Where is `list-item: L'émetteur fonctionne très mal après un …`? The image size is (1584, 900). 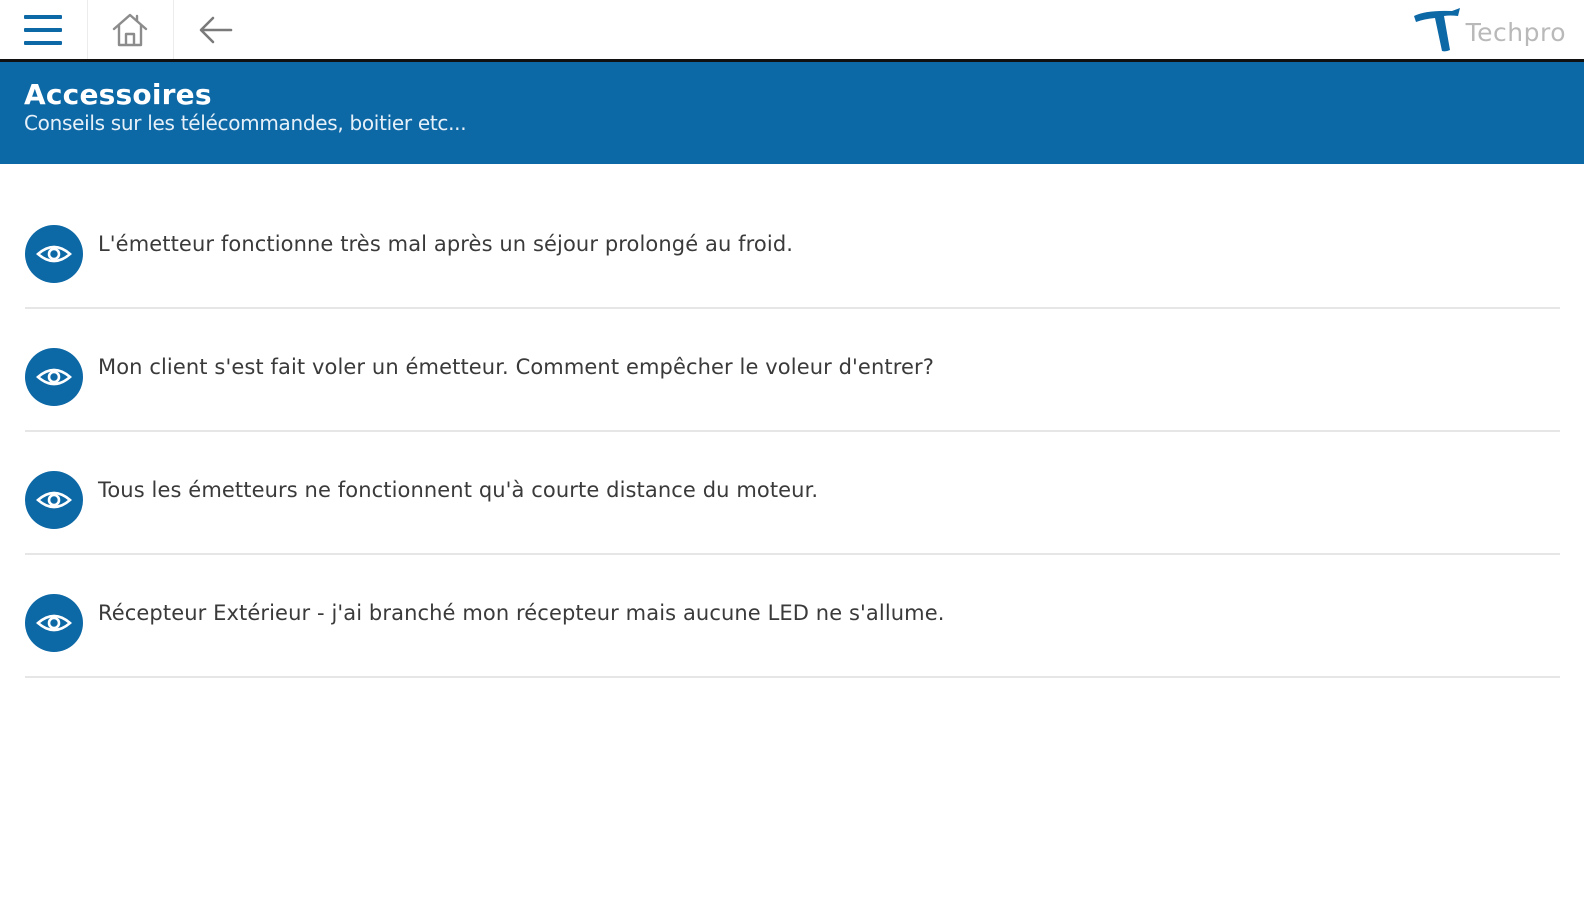 list-item: L'émetteur fonctionne très mal après un … is located at coordinates (792, 247).